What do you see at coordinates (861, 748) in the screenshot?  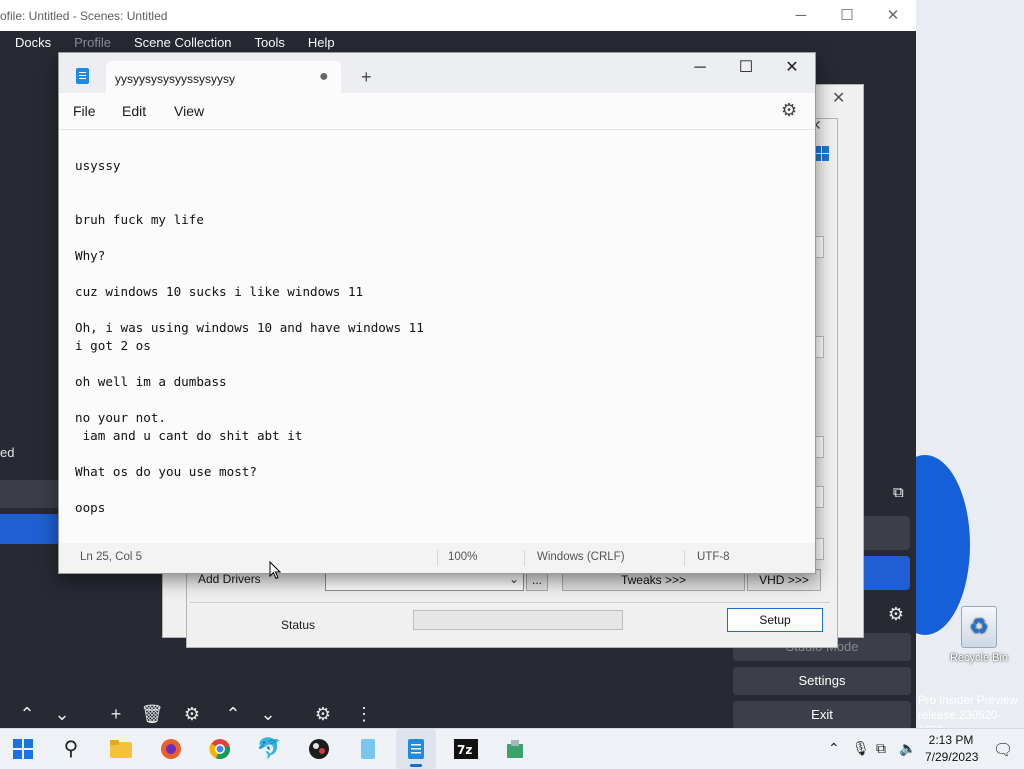 I see `microphone-icon: 🎙` at bounding box center [861, 748].